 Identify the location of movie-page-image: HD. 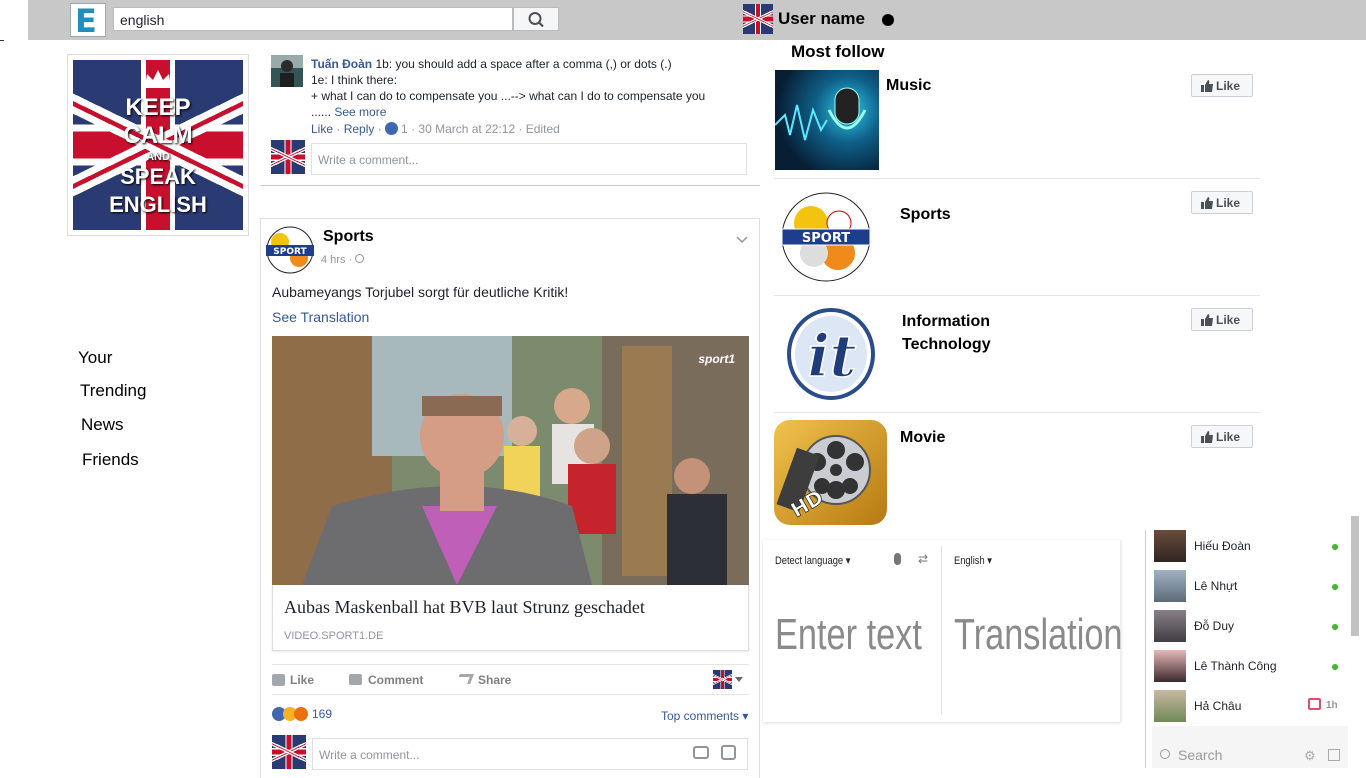
(830, 472).